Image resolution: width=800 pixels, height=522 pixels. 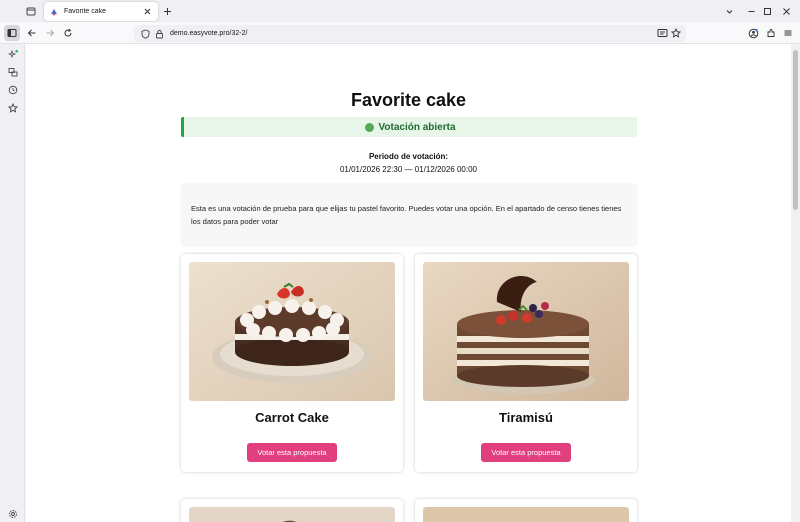 What do you see at coordinates (767, 11) in the screenshot?
I see `maximize-icon` at bounding box center [767, 11].